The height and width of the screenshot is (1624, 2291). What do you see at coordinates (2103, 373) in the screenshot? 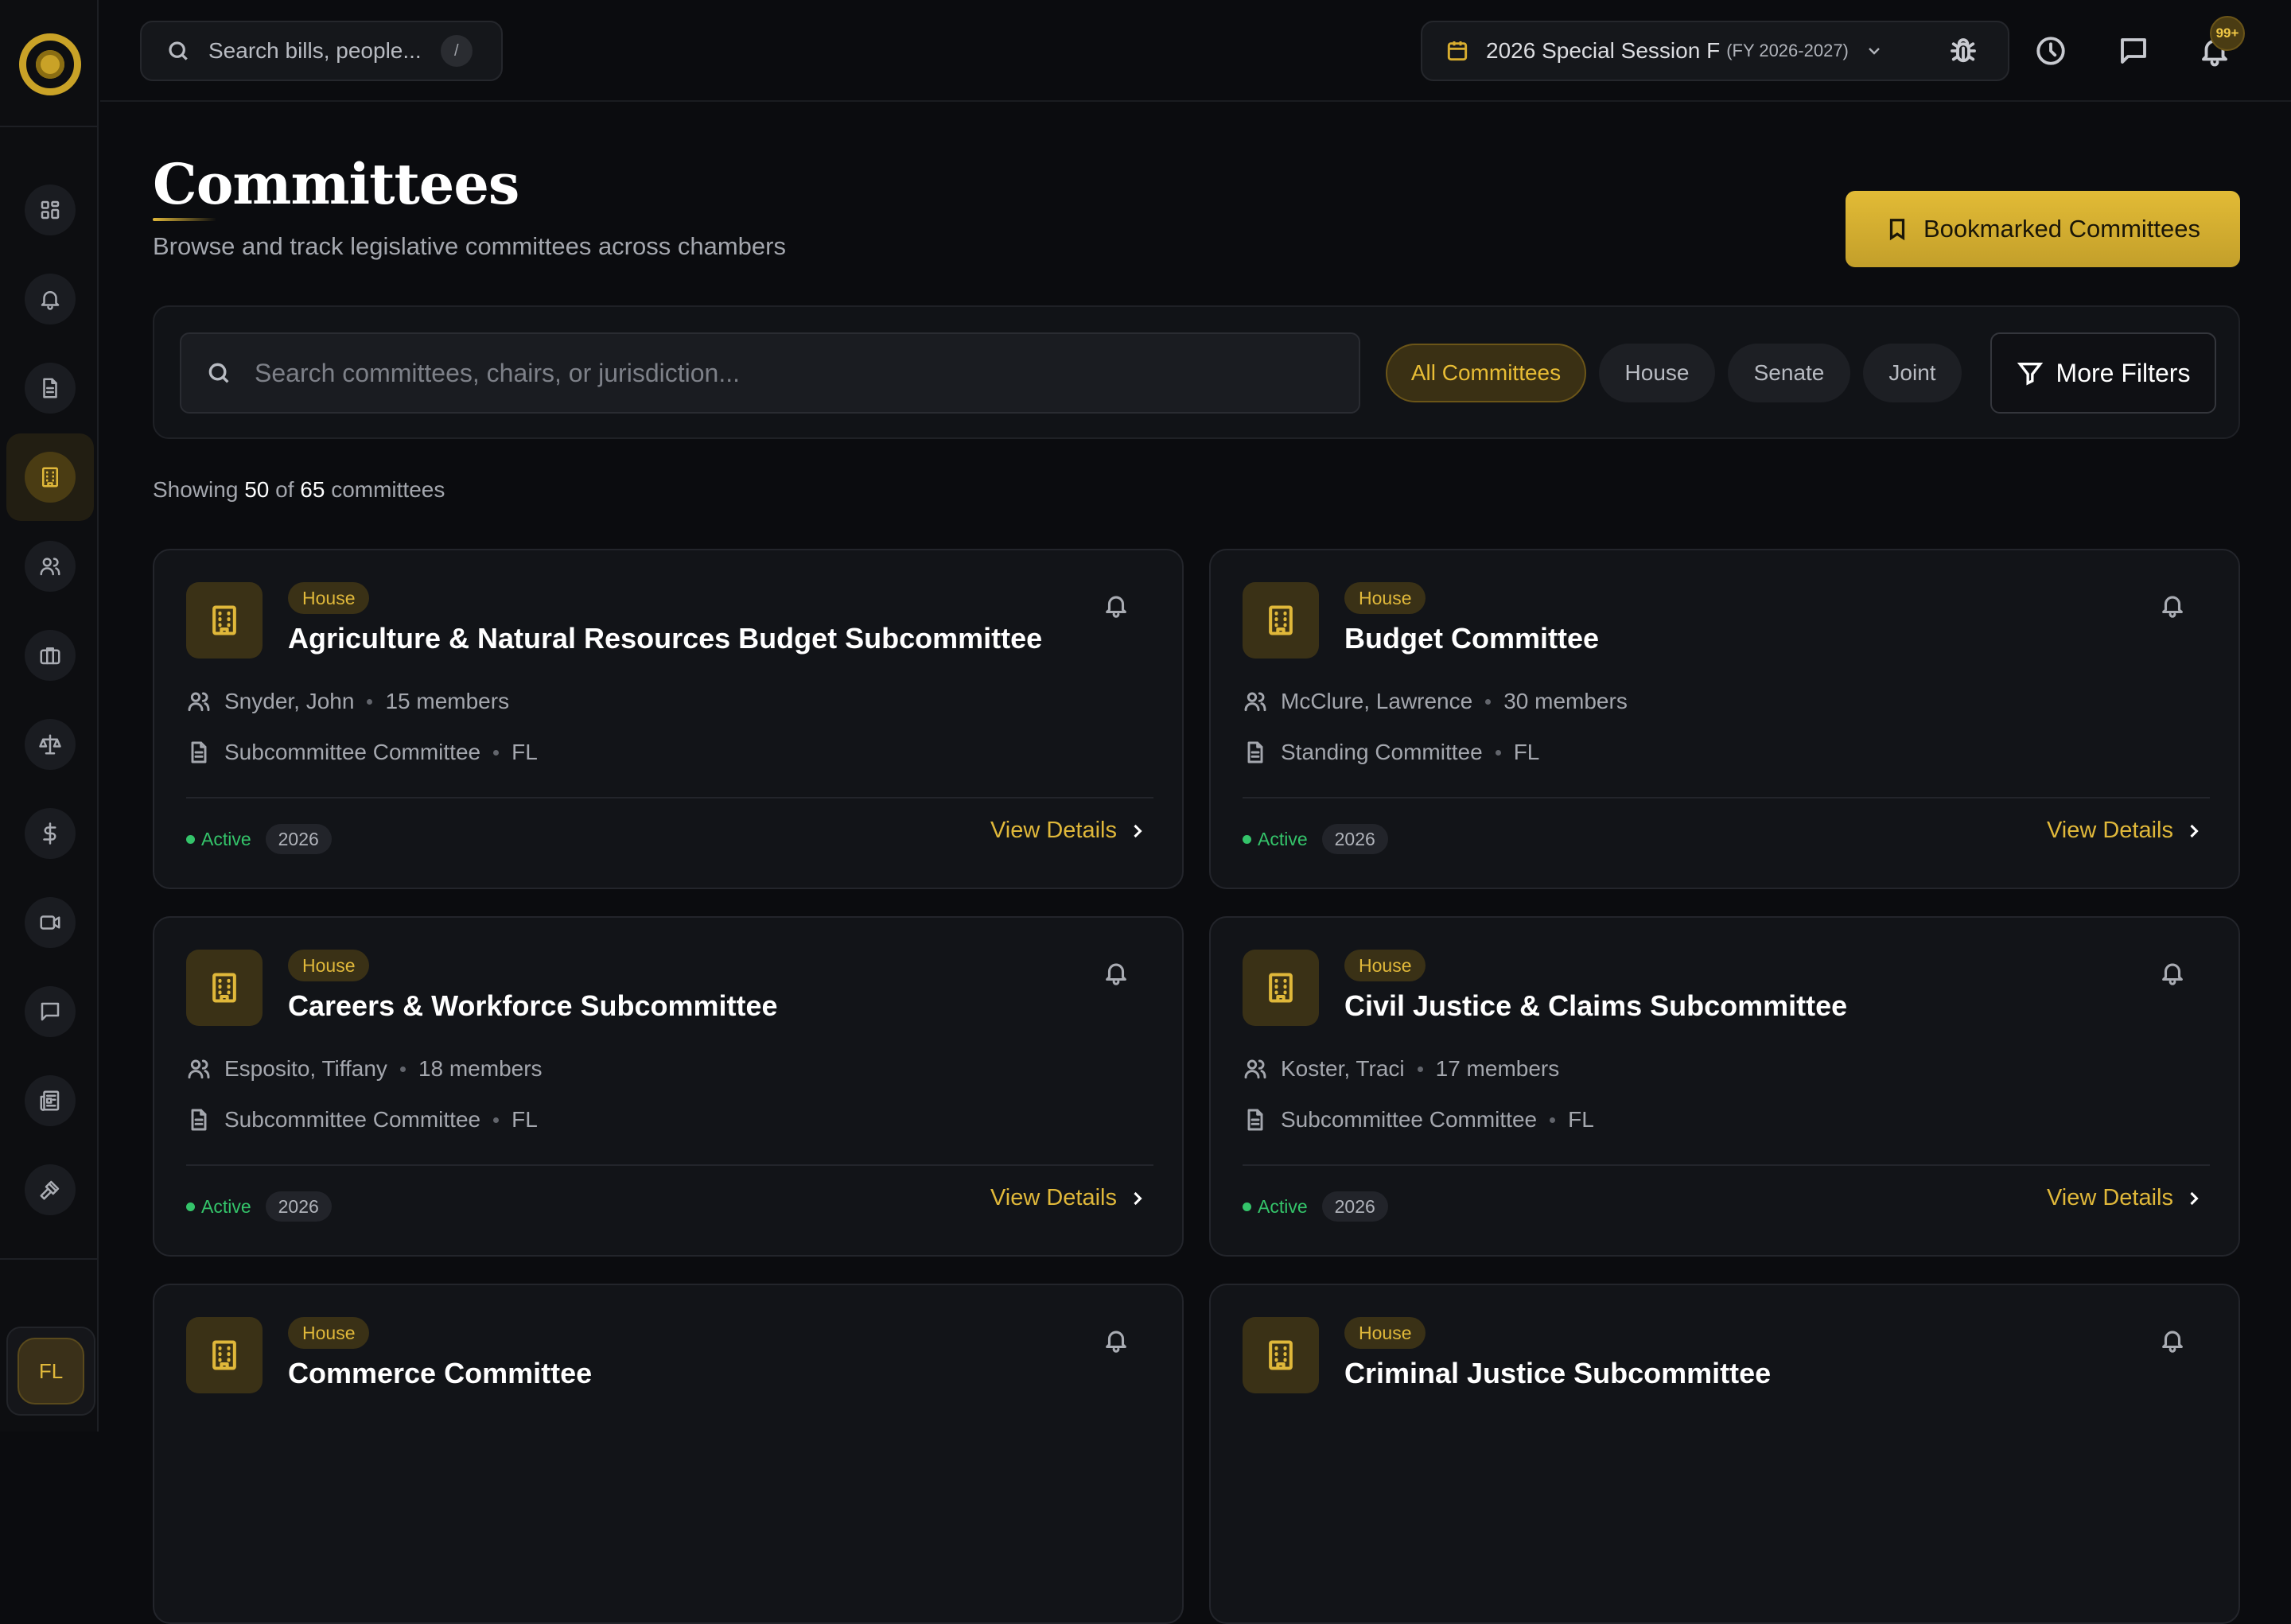
I see `more-filters-button: More Filters` at bounding box center [2103, 373].